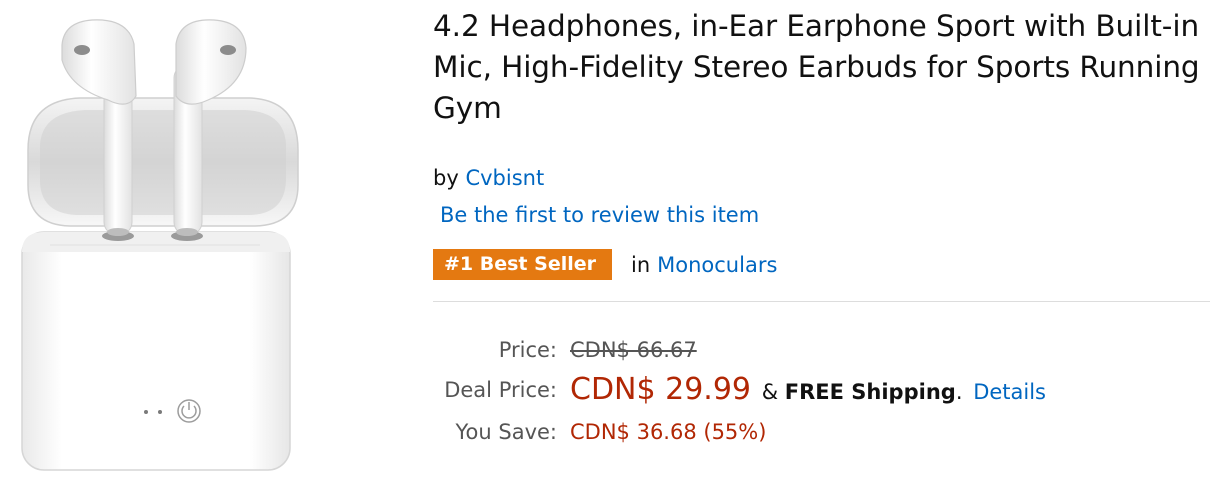 The width and height of the screenshot is (1210, 478). Describe the element at coordinates (599, 215) in the screenshot. I see `review-link: Be the first to review this item` at that location.